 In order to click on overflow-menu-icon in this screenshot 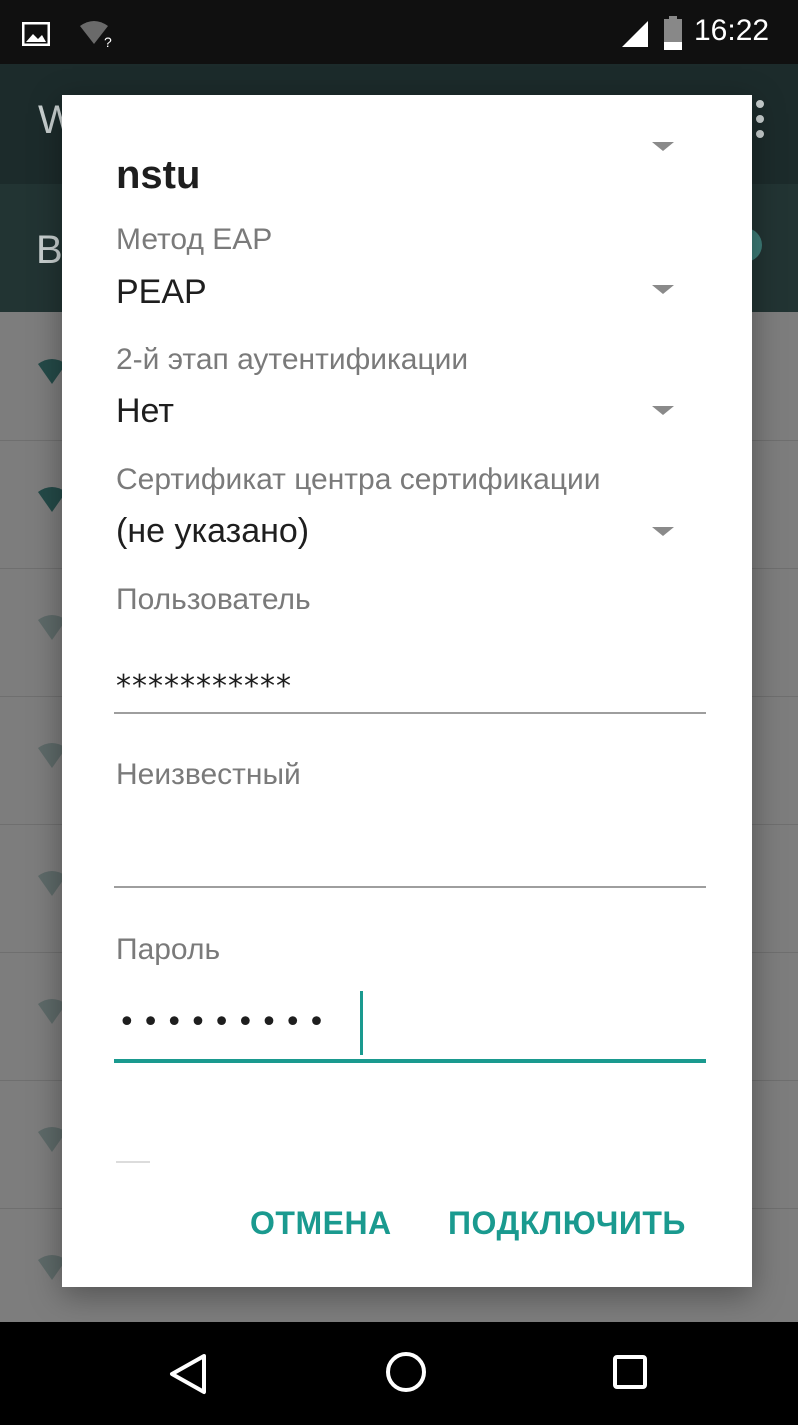, I will do `click(760, 119)`.